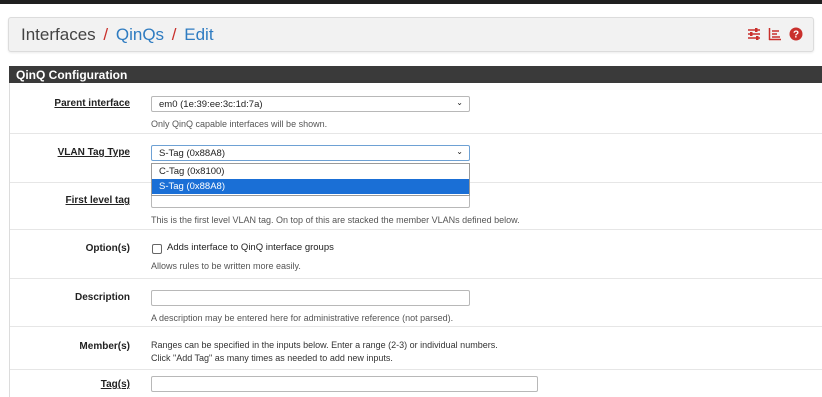  What do you see at coordinates (115, 384) in the screenshot?
I see `tags-label: Tag(s)` at bounding box center [115, 384].